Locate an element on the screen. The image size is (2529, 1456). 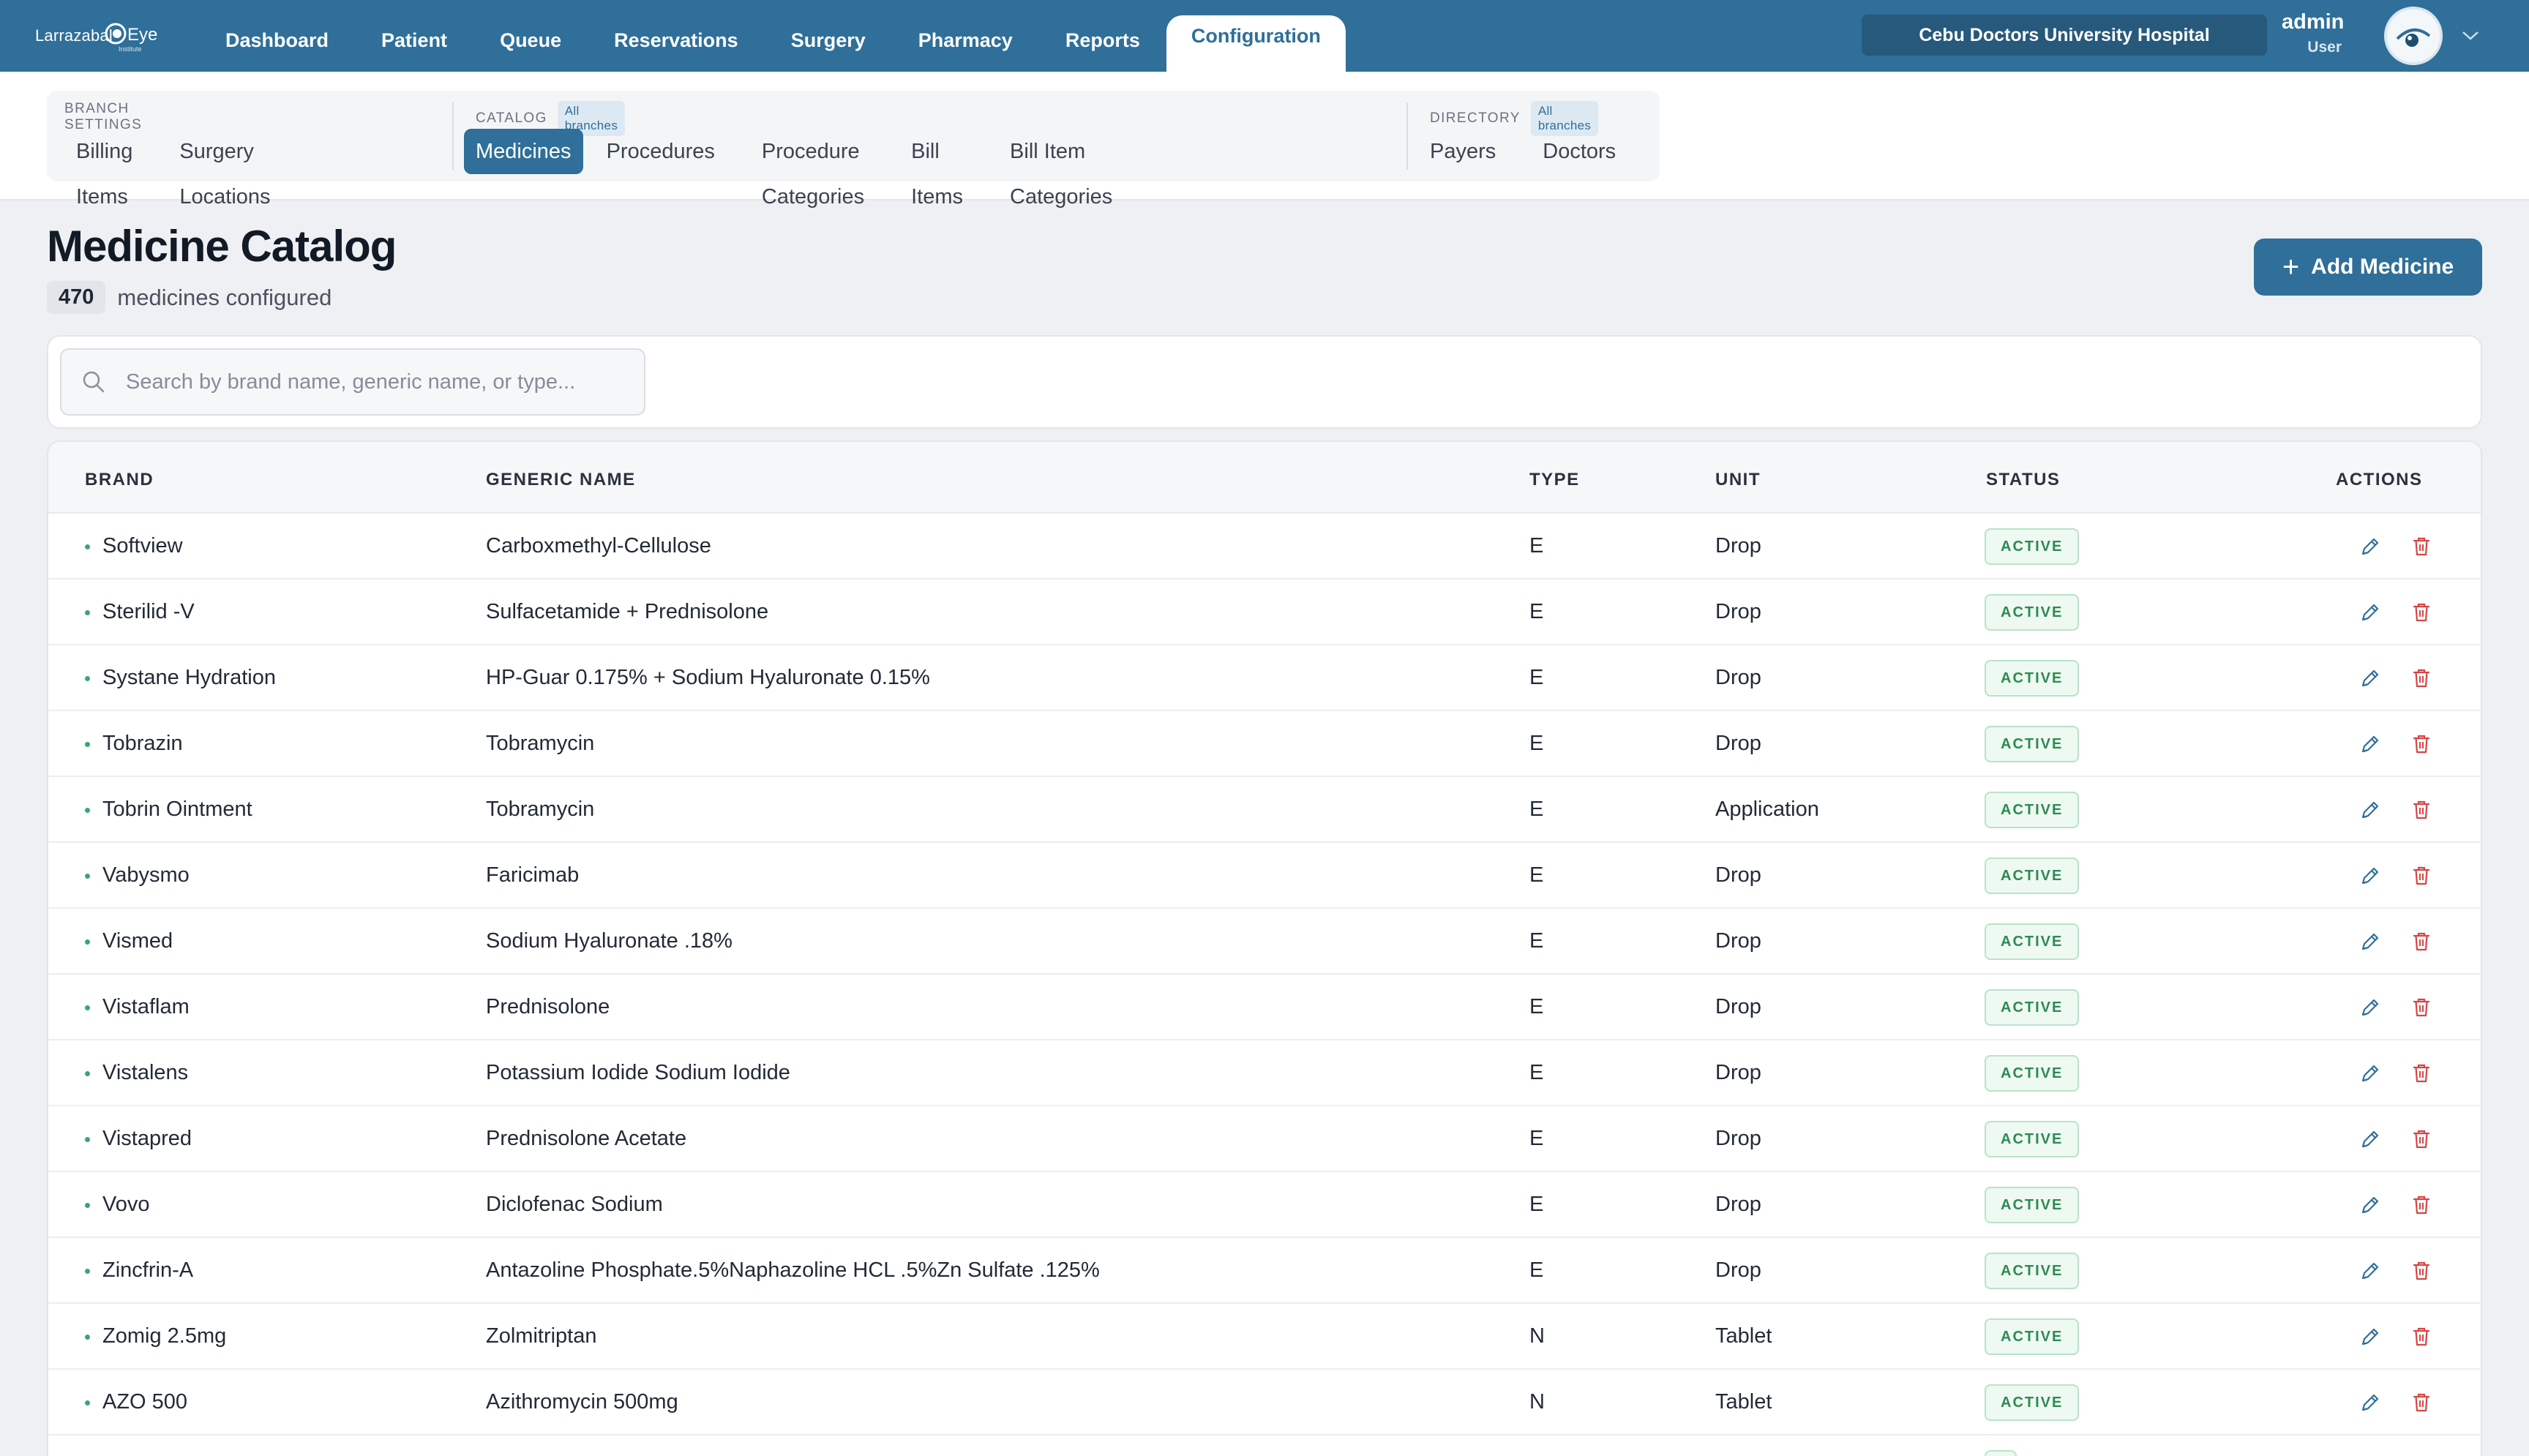
table-row: Zomig 2.5mg Zolmitriptan N Tablet ACTIVE is located at coordinates (1264, 1337).